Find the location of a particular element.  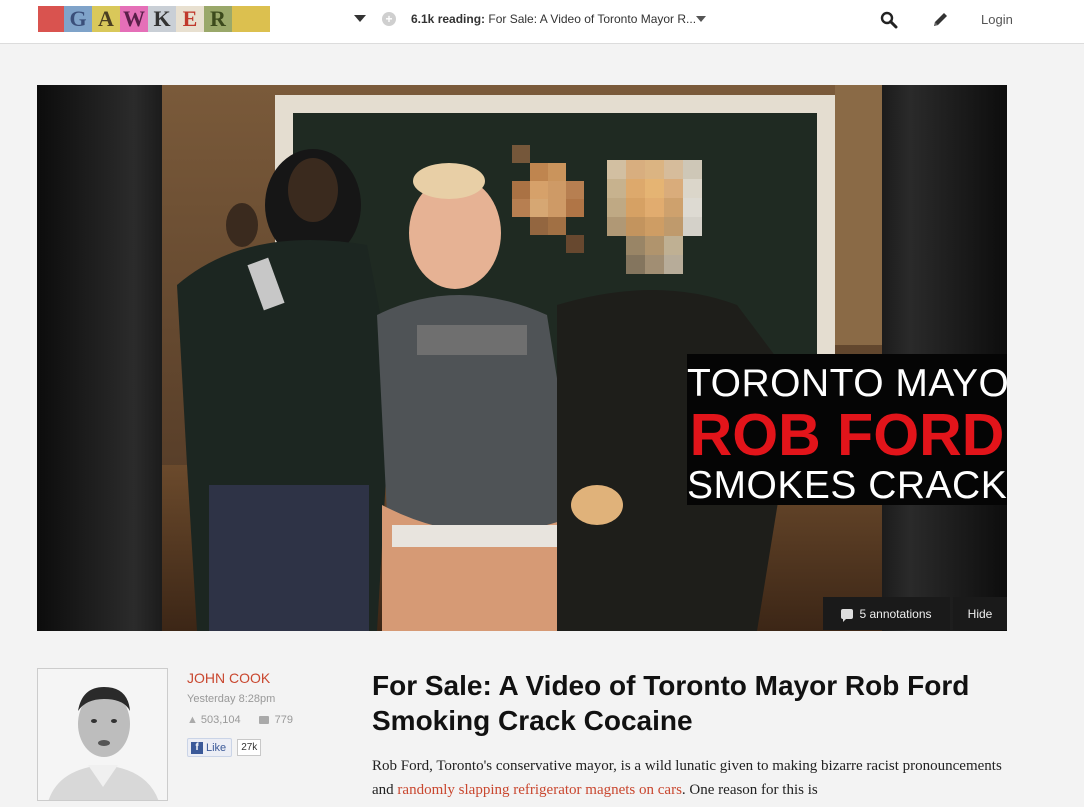

annotations-label: 5 annotations is located at coordinates (895, 613).